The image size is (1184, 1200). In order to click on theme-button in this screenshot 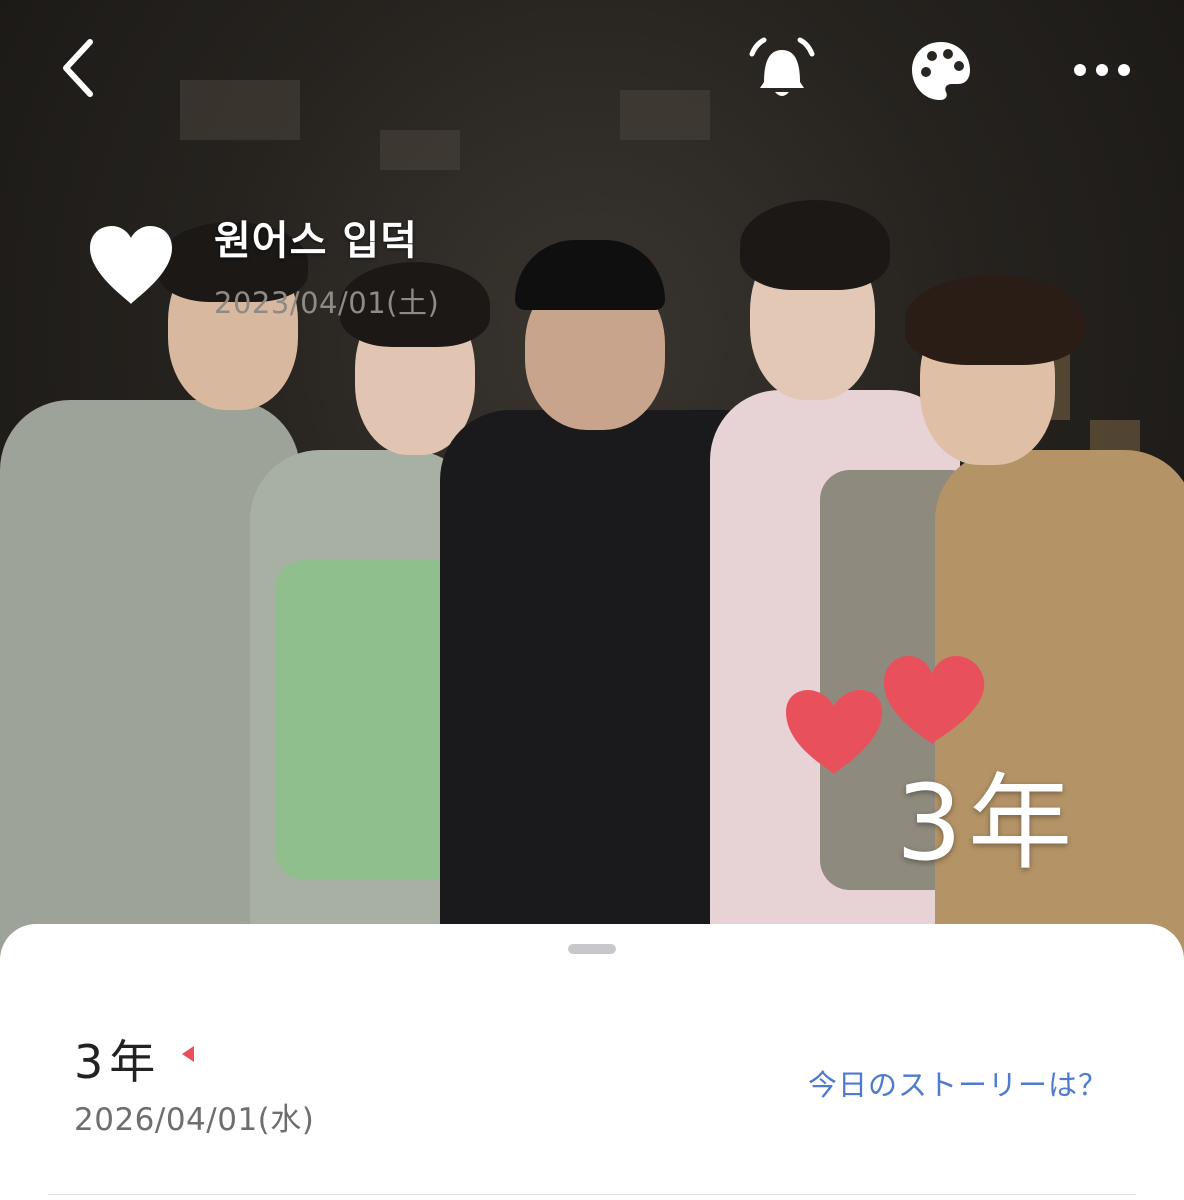, I will do `click(941, 71)`.